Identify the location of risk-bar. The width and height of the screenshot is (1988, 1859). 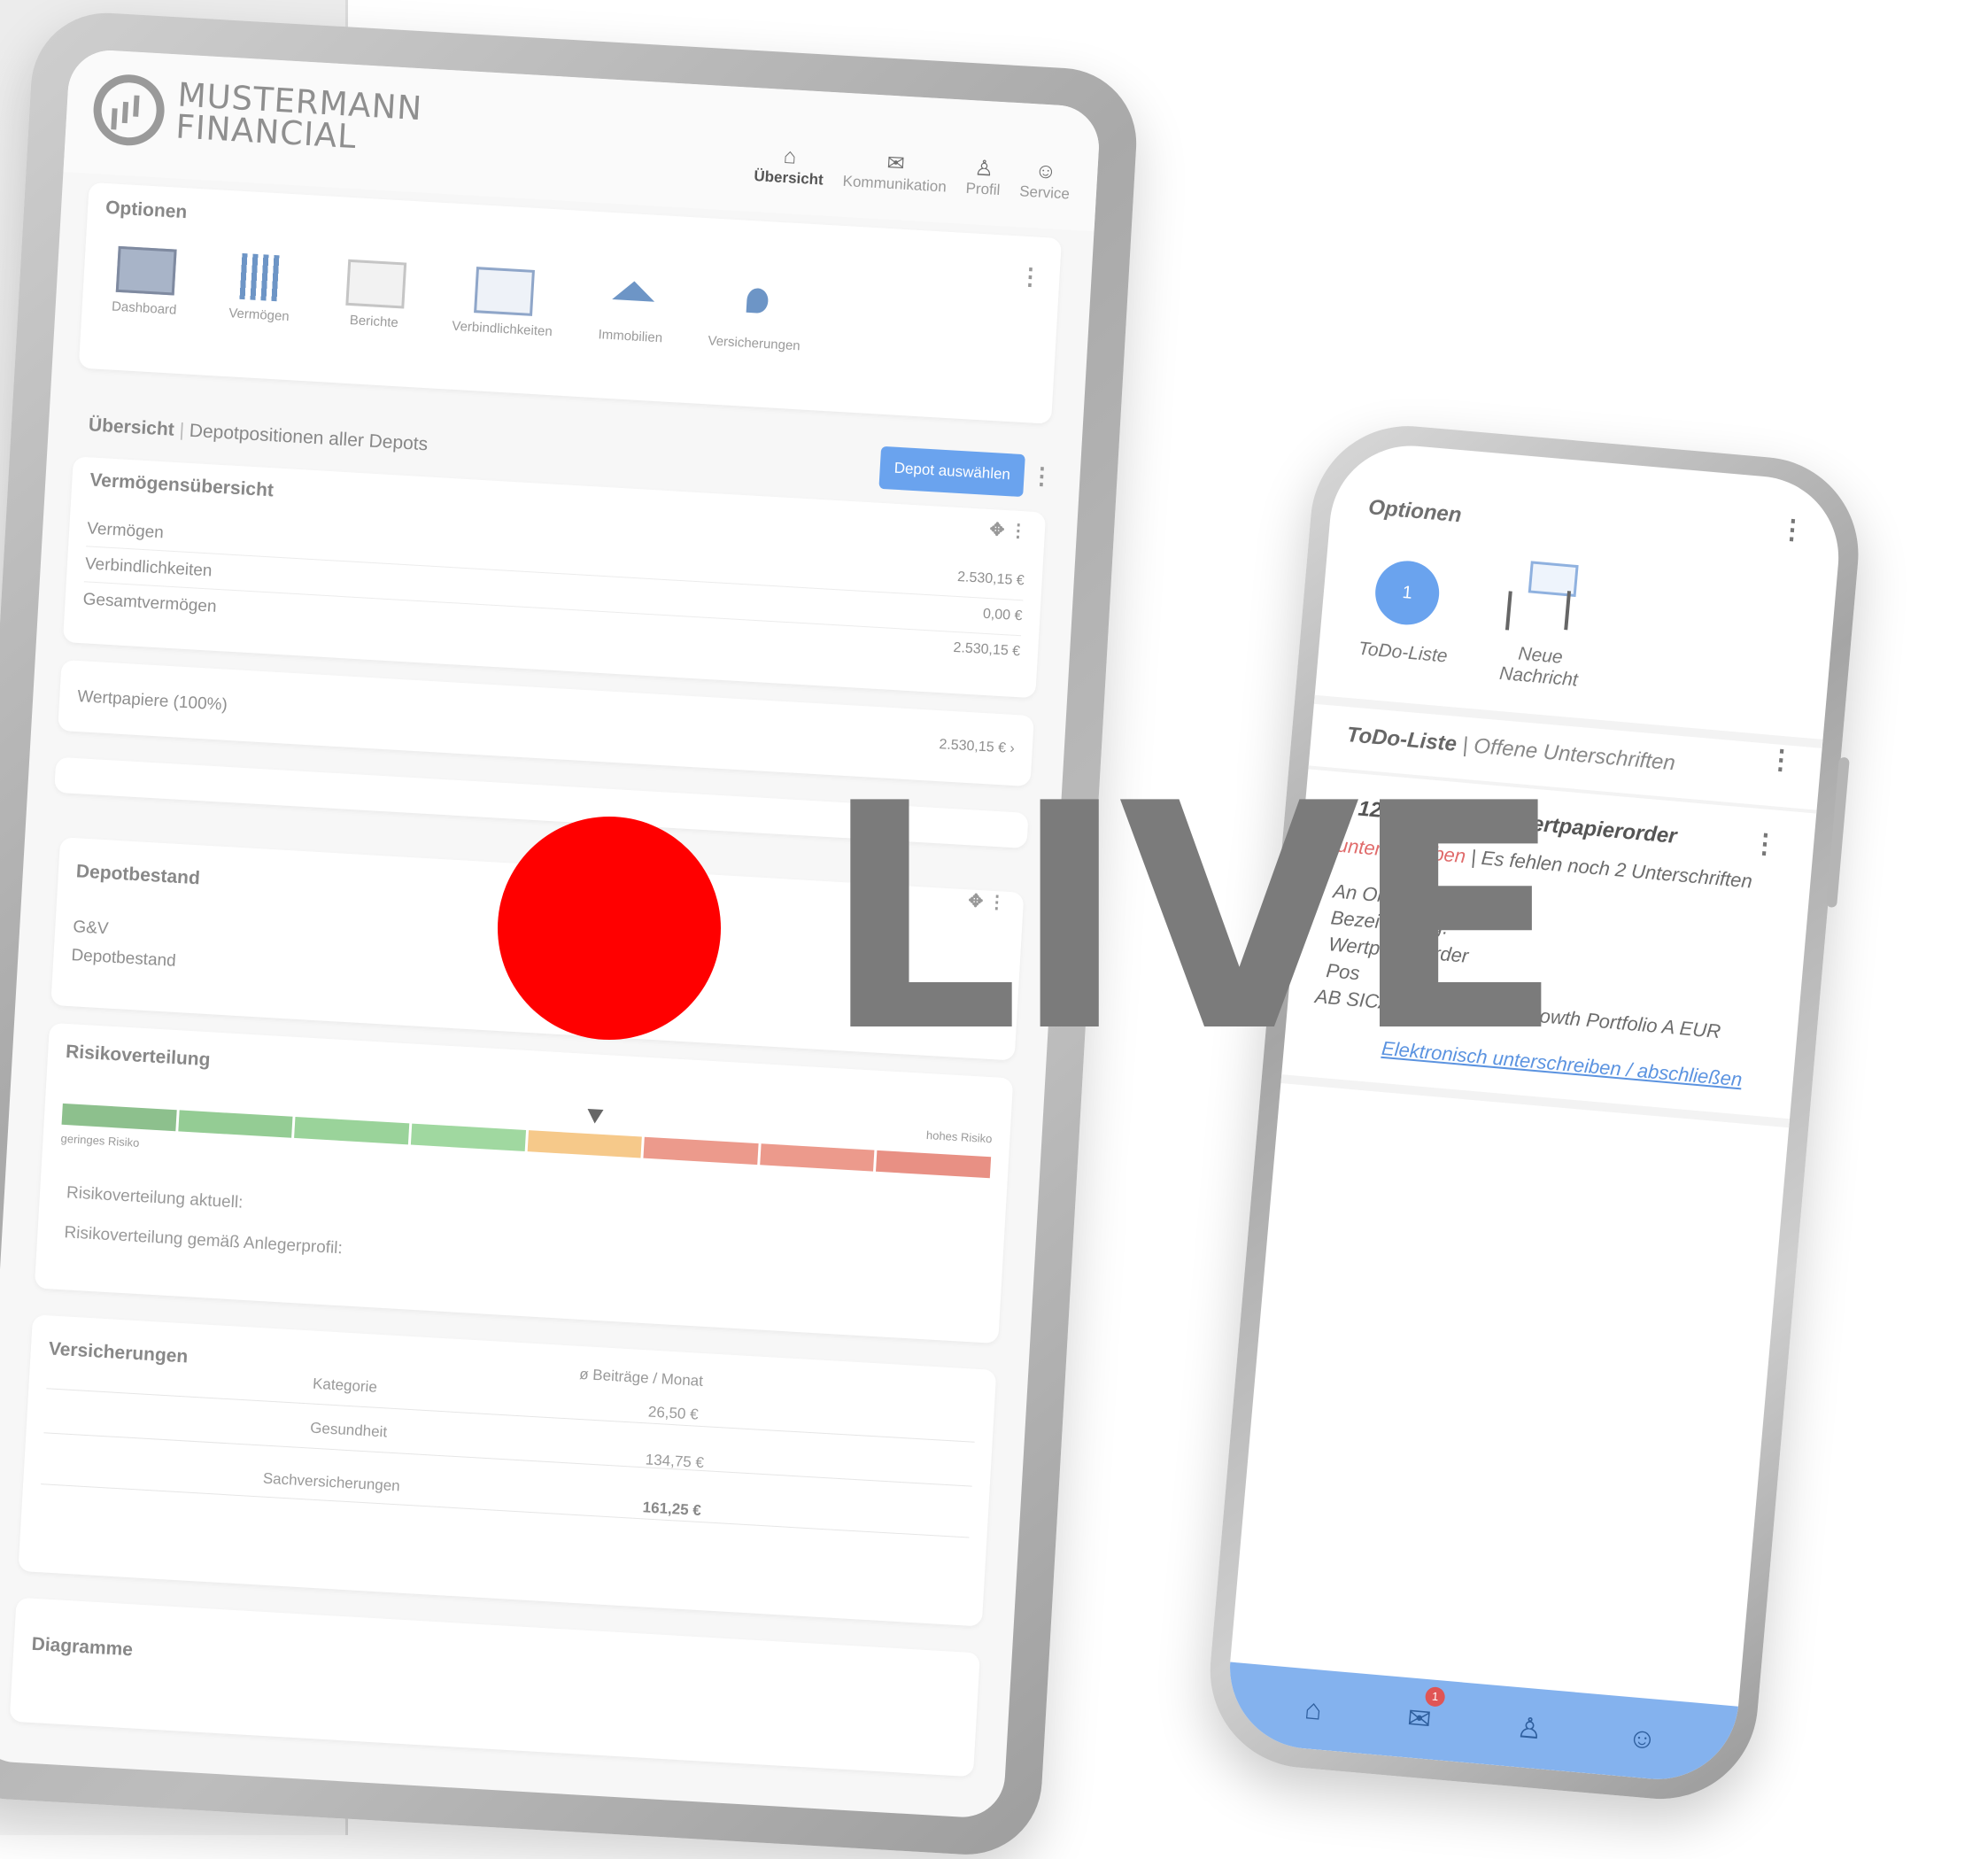
(526, 1141).